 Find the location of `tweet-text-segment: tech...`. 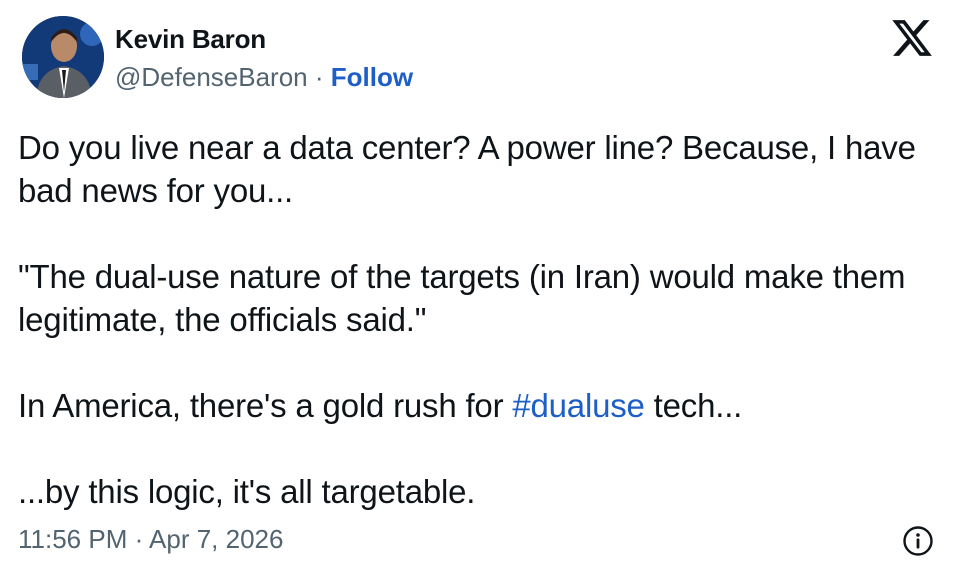

tweet-text-segment: tech... is located at coordinates (693, 405).